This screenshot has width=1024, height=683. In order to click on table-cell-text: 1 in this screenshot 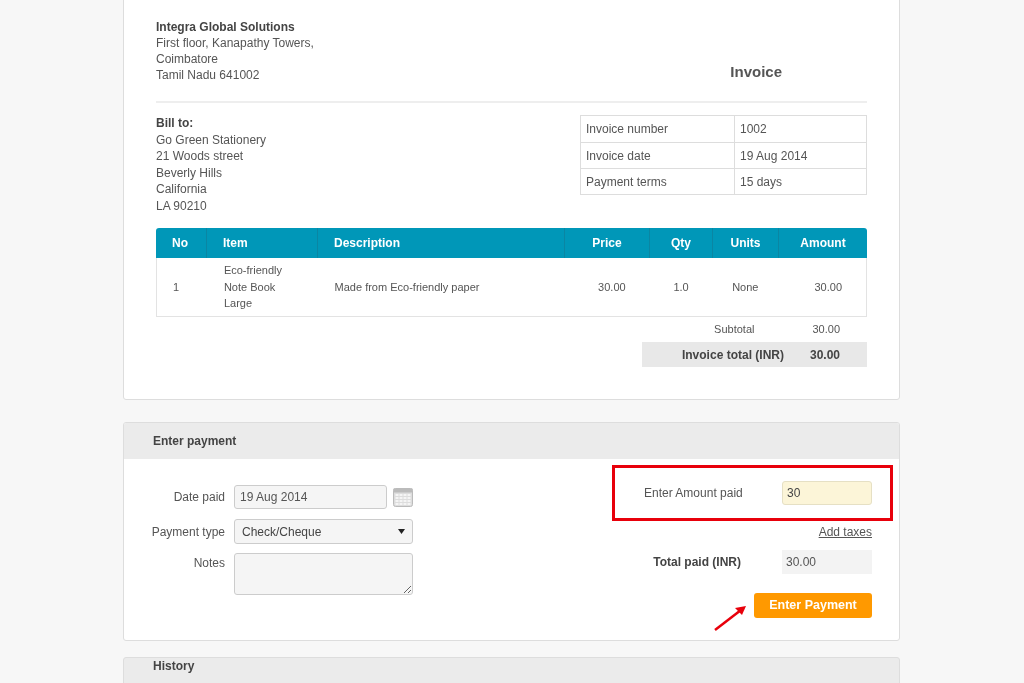, I will do `click(176, 287)`.